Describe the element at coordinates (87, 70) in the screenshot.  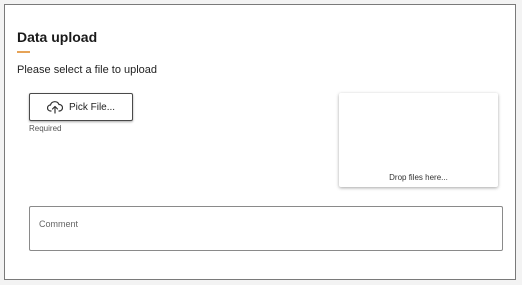
I see `upload-instruction: Please select a file to upload` at that location.